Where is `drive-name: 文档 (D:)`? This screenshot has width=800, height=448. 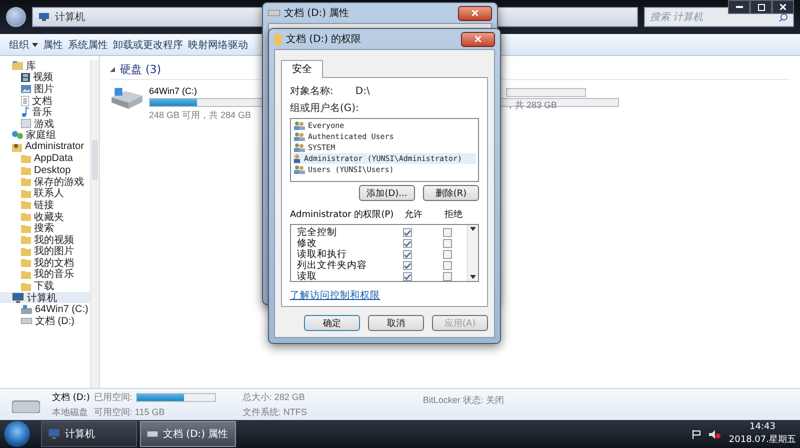 drive-name: 文档 (D:) is located at coordinates (71, 398).